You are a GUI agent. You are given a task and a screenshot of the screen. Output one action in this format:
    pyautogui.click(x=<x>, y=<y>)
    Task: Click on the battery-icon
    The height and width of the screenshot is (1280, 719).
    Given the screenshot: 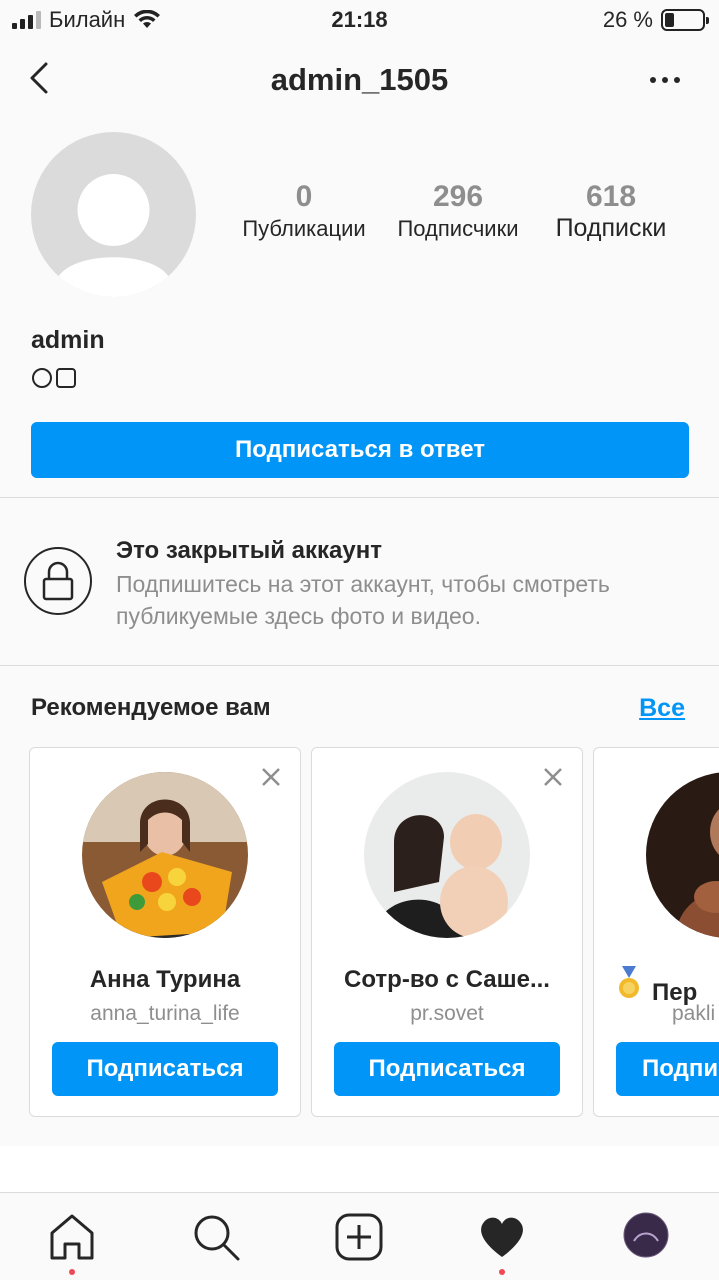 What is the action you would take?
    pyautogui.click(x=685, y=20)
    